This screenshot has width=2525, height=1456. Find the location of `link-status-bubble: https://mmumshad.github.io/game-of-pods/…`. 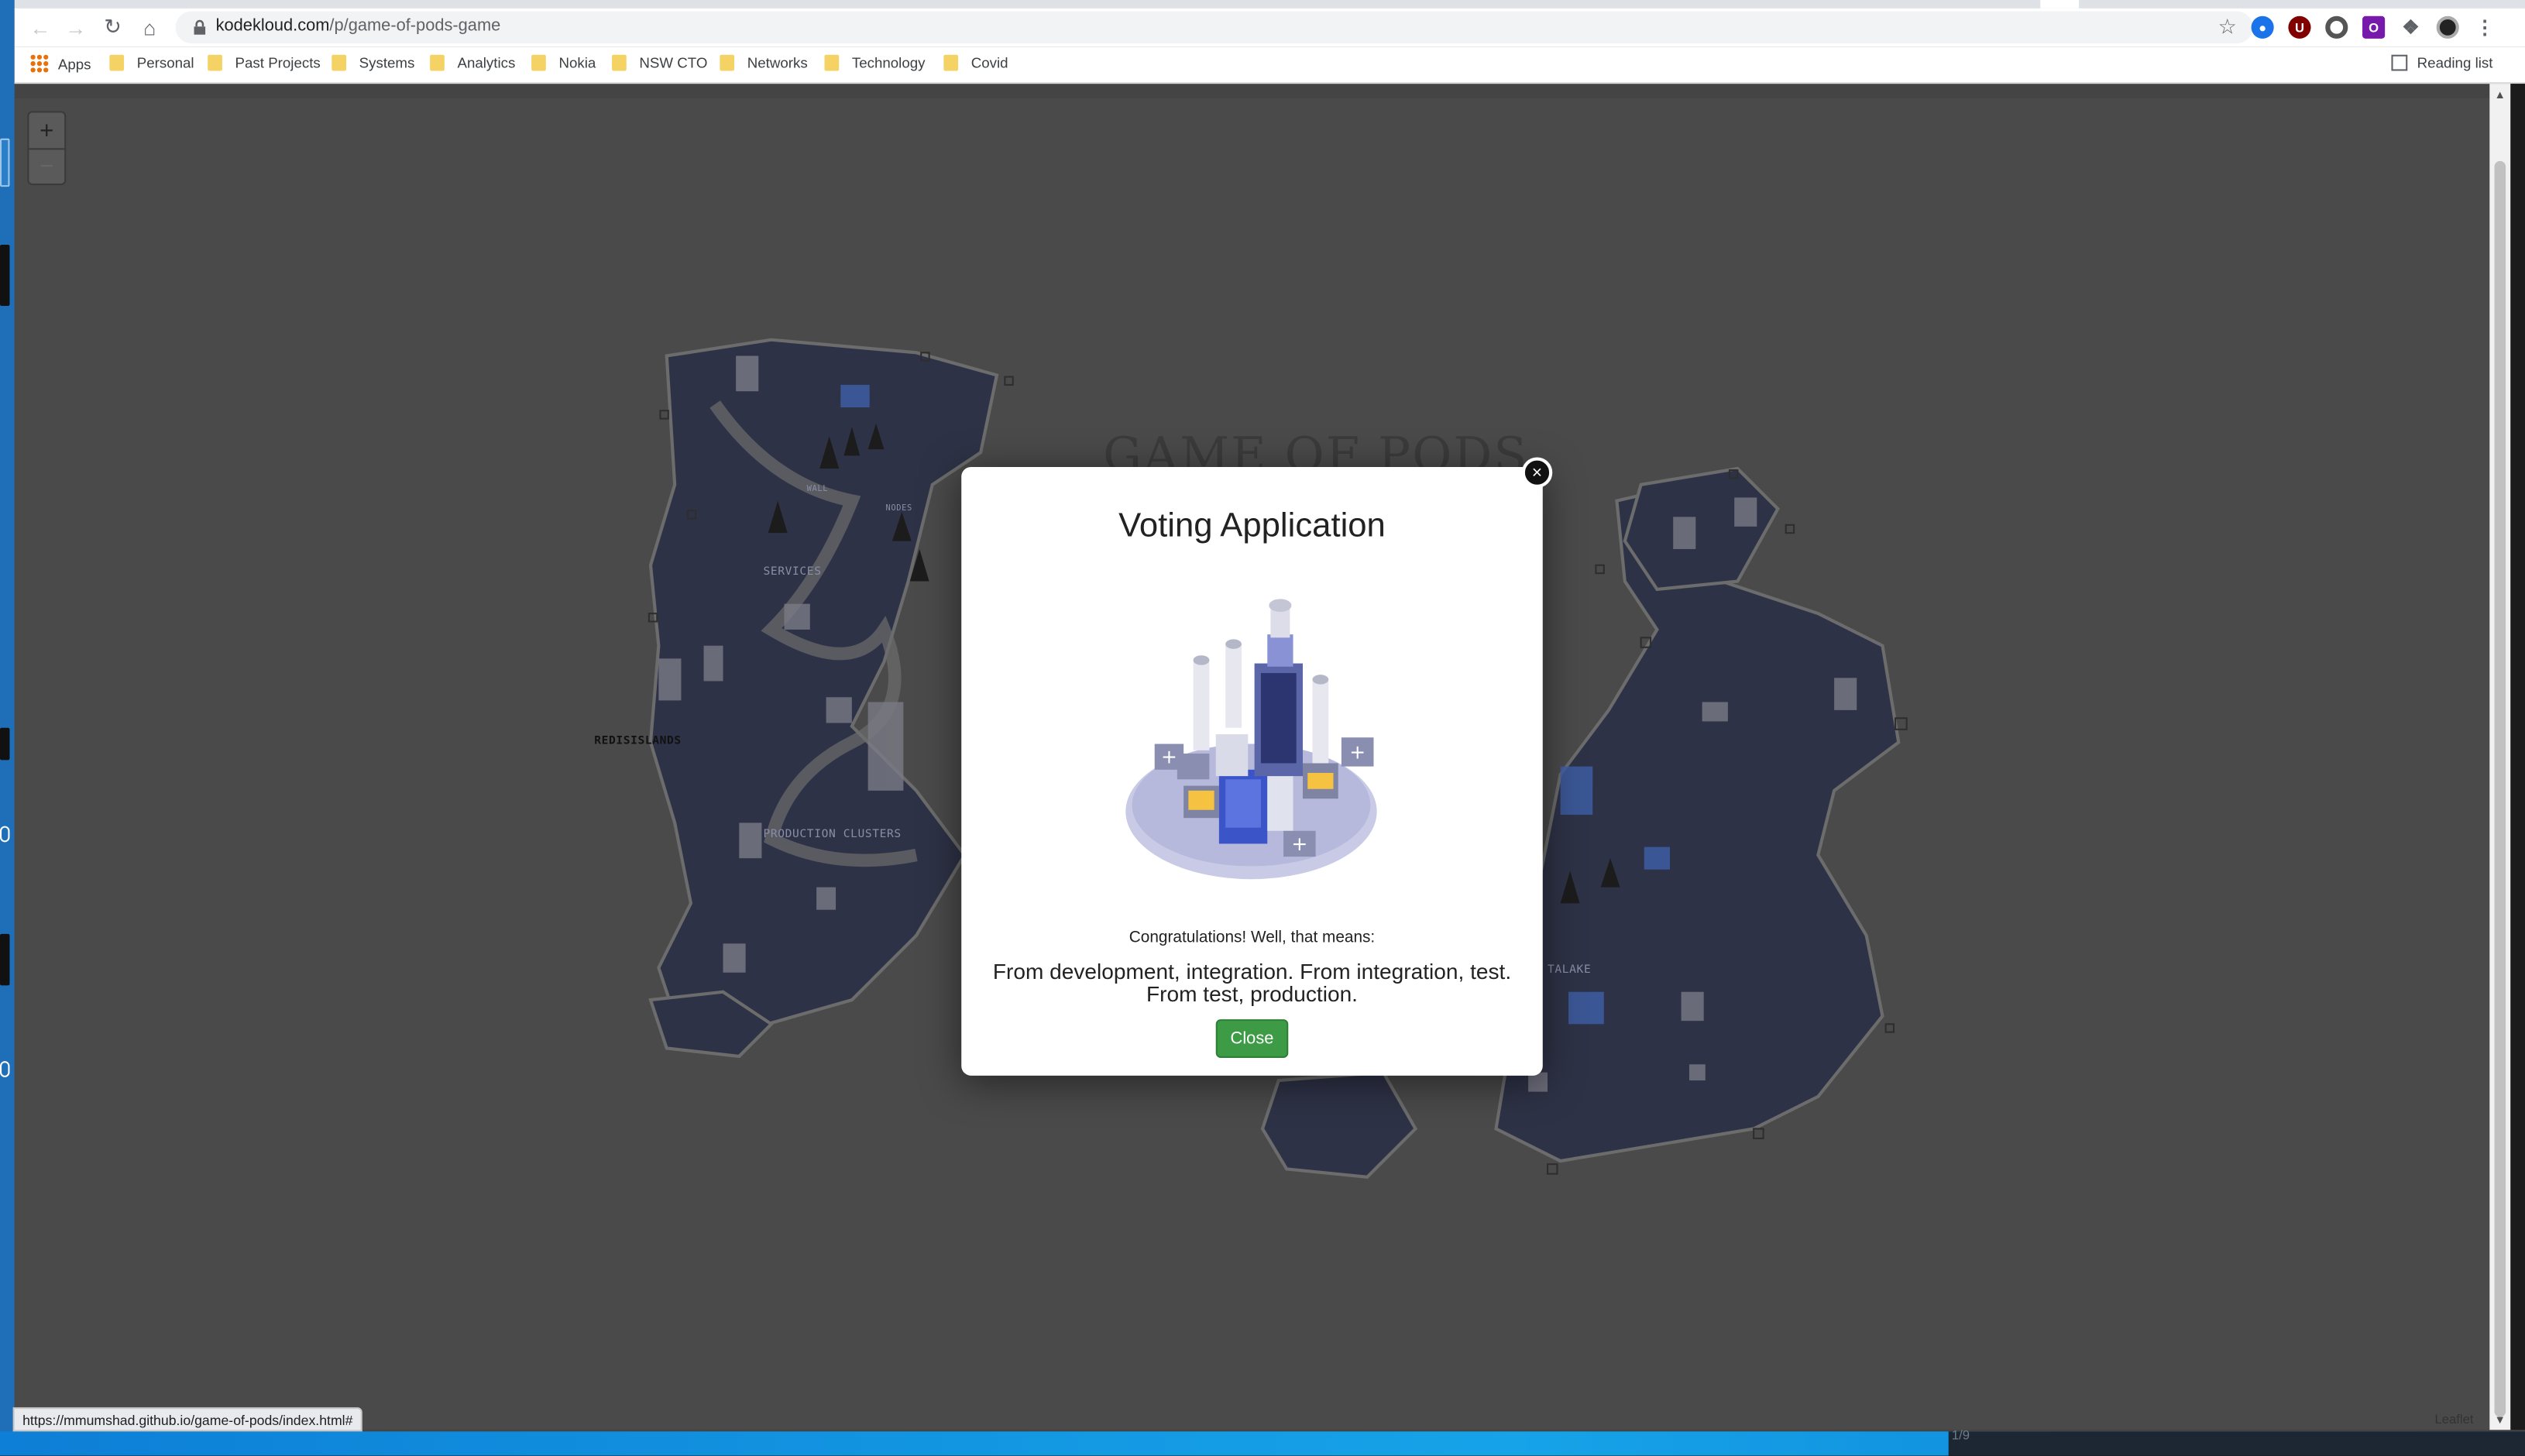

link-status-bubble: https://mmumshad.github.io/game-of-pods/… is located at coordinates (187, 1419).